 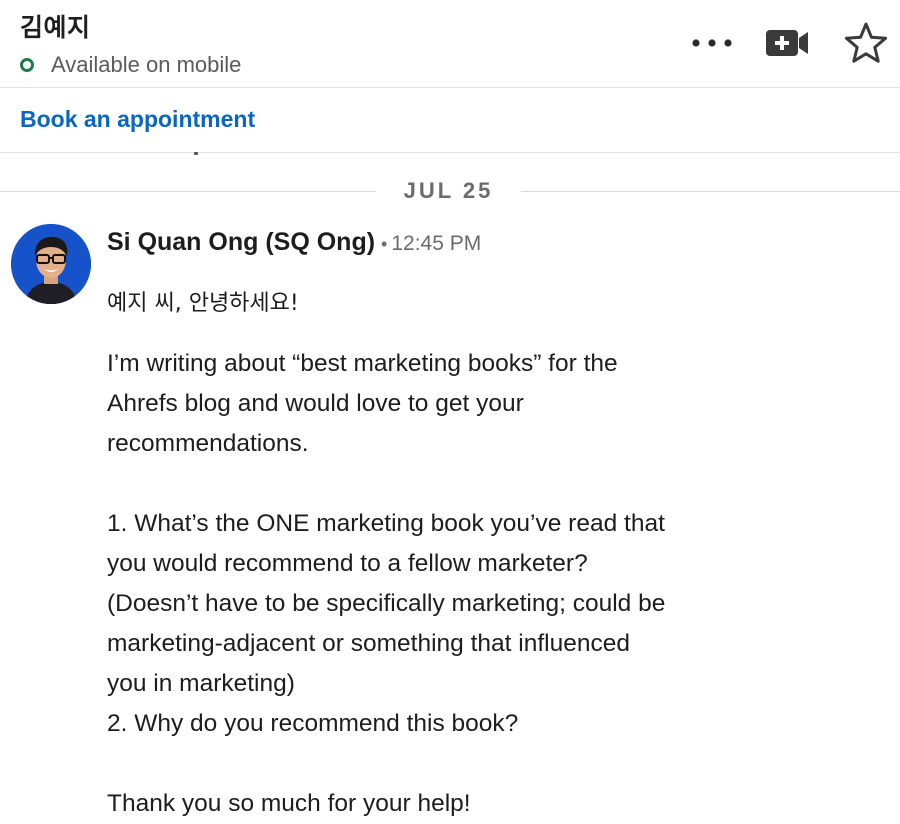 I want to click on date-label: JUL 25, so click(x=448, y=190).